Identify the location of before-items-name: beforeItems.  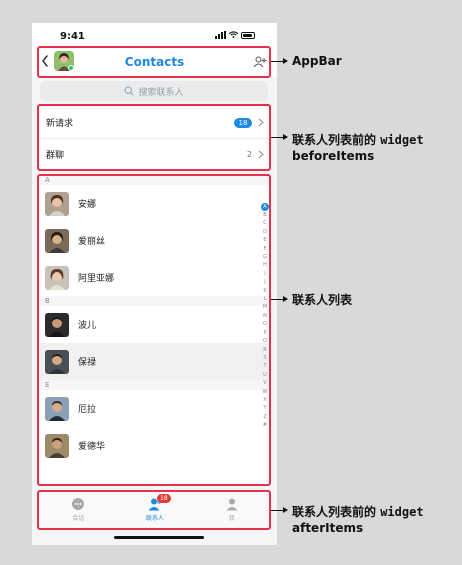
(333, 156).